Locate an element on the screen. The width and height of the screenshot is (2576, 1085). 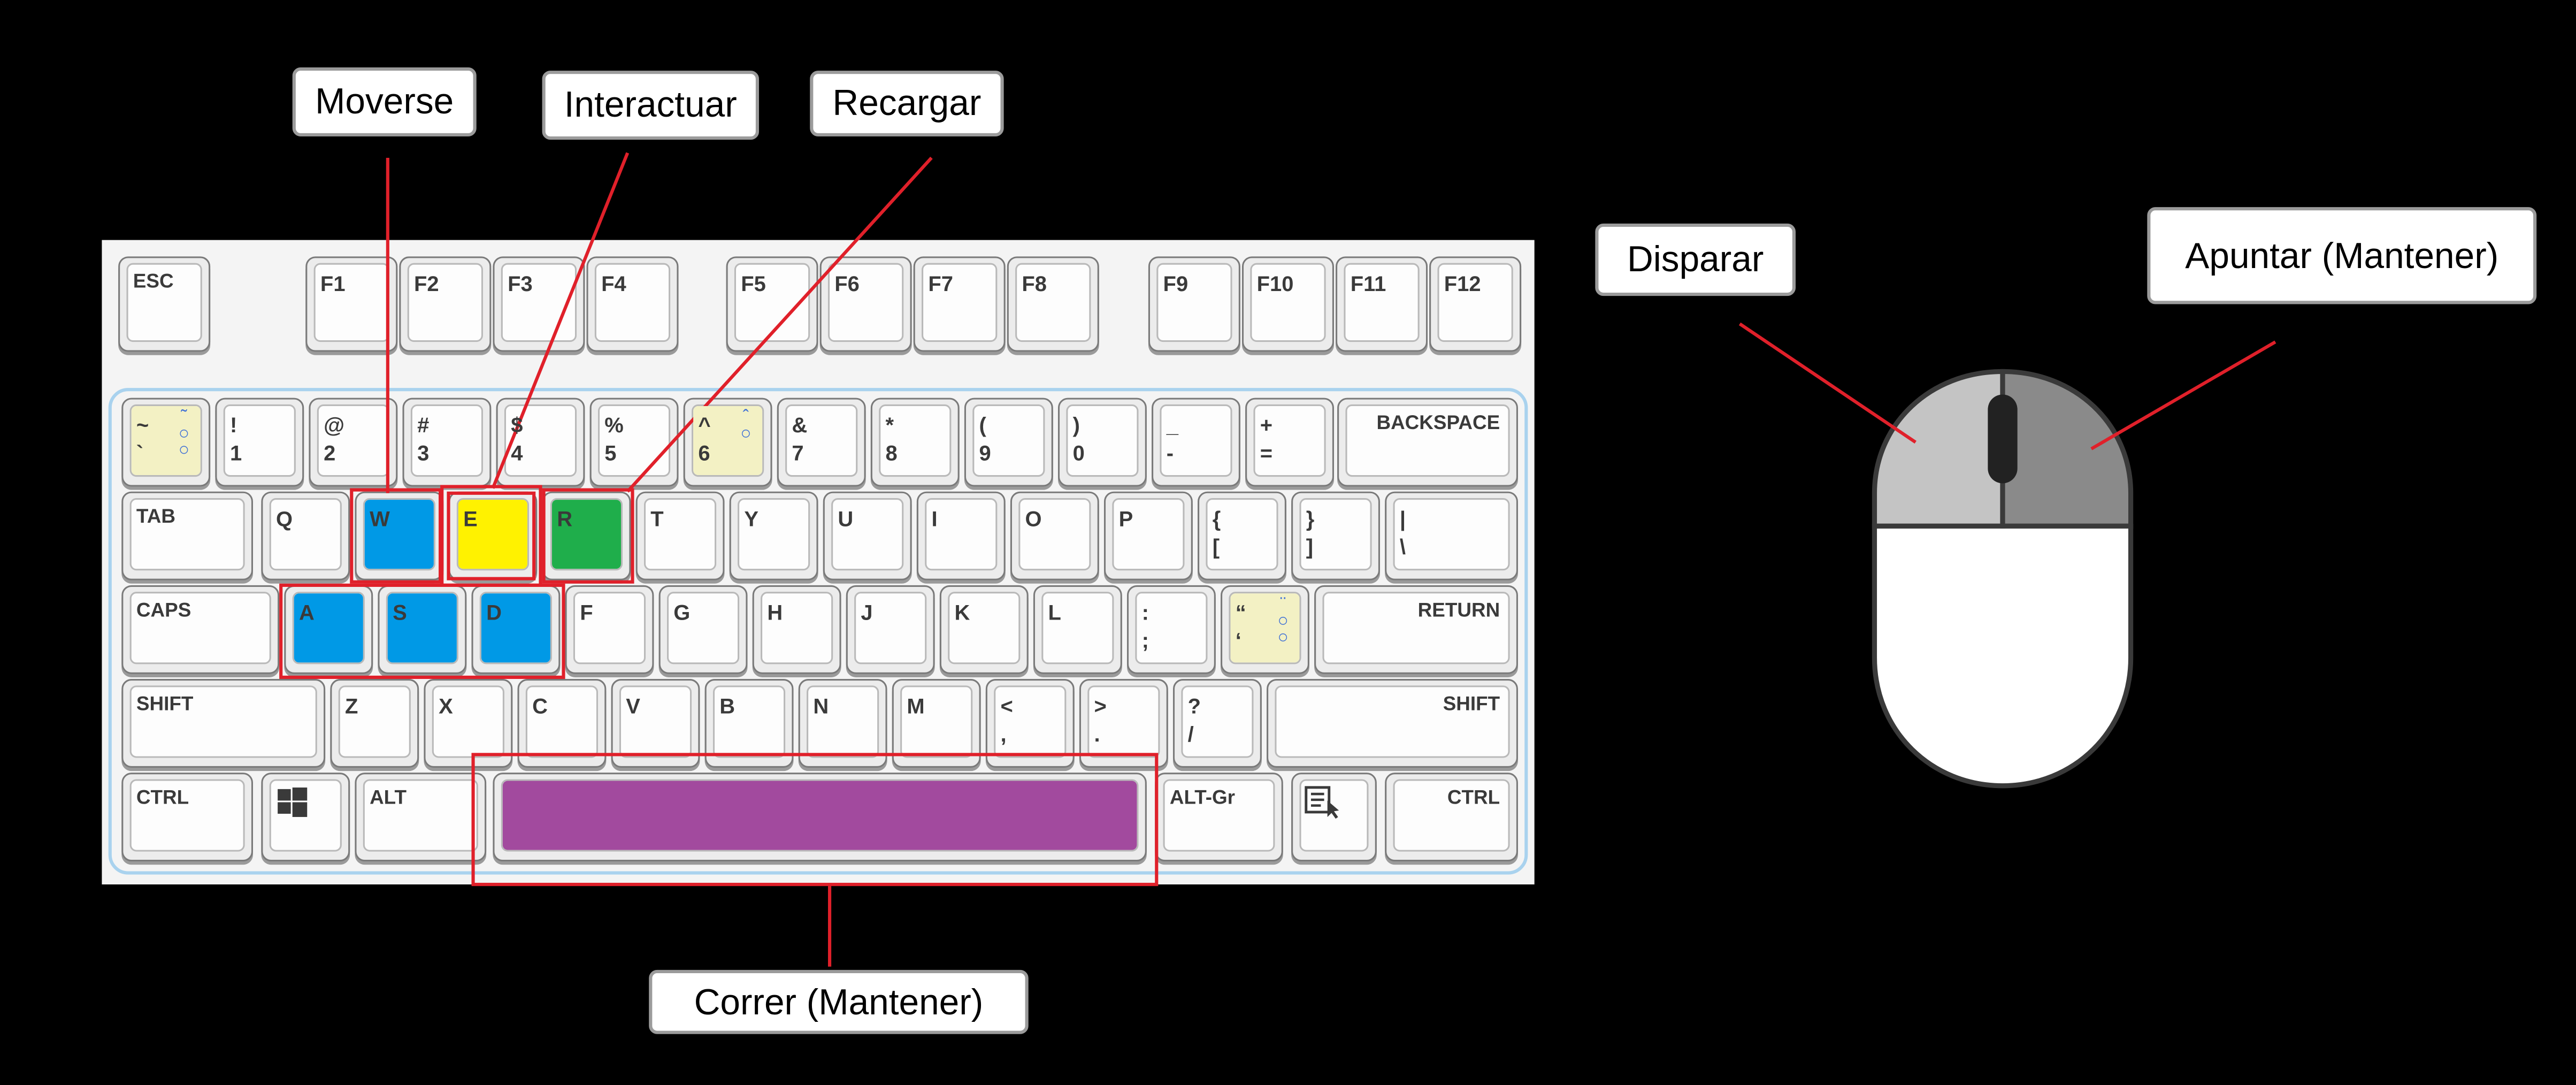
mouse-right-button is located at coordinates (2067, 449).